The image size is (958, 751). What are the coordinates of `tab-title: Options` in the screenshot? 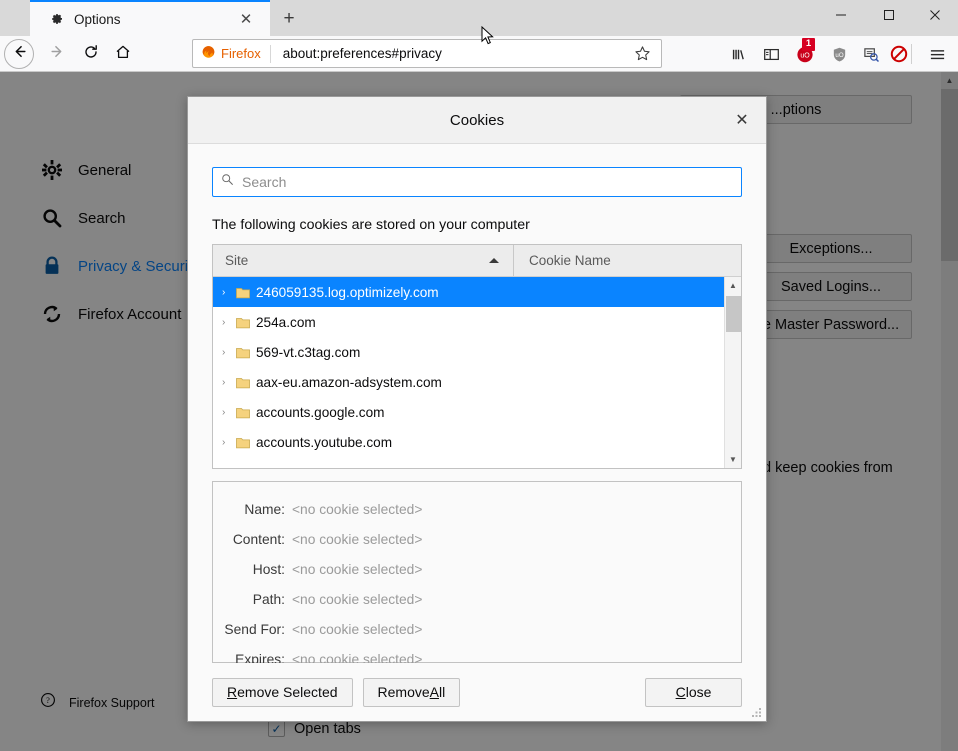 It's located at (97, 19).